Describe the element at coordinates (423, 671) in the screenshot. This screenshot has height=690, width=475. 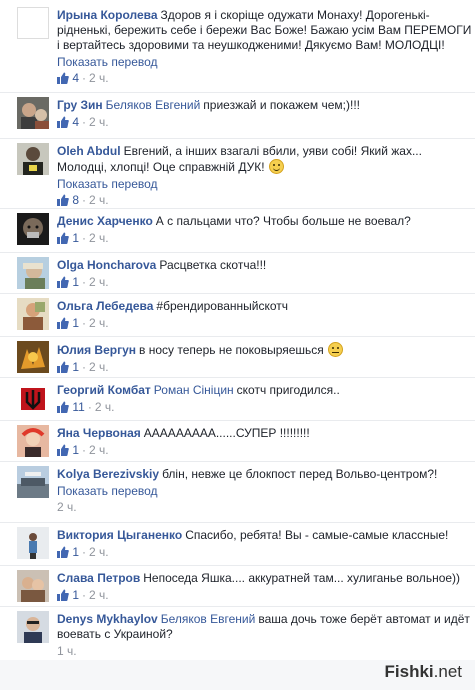
I see `fishki-watermark: Fishki.net` at that location.